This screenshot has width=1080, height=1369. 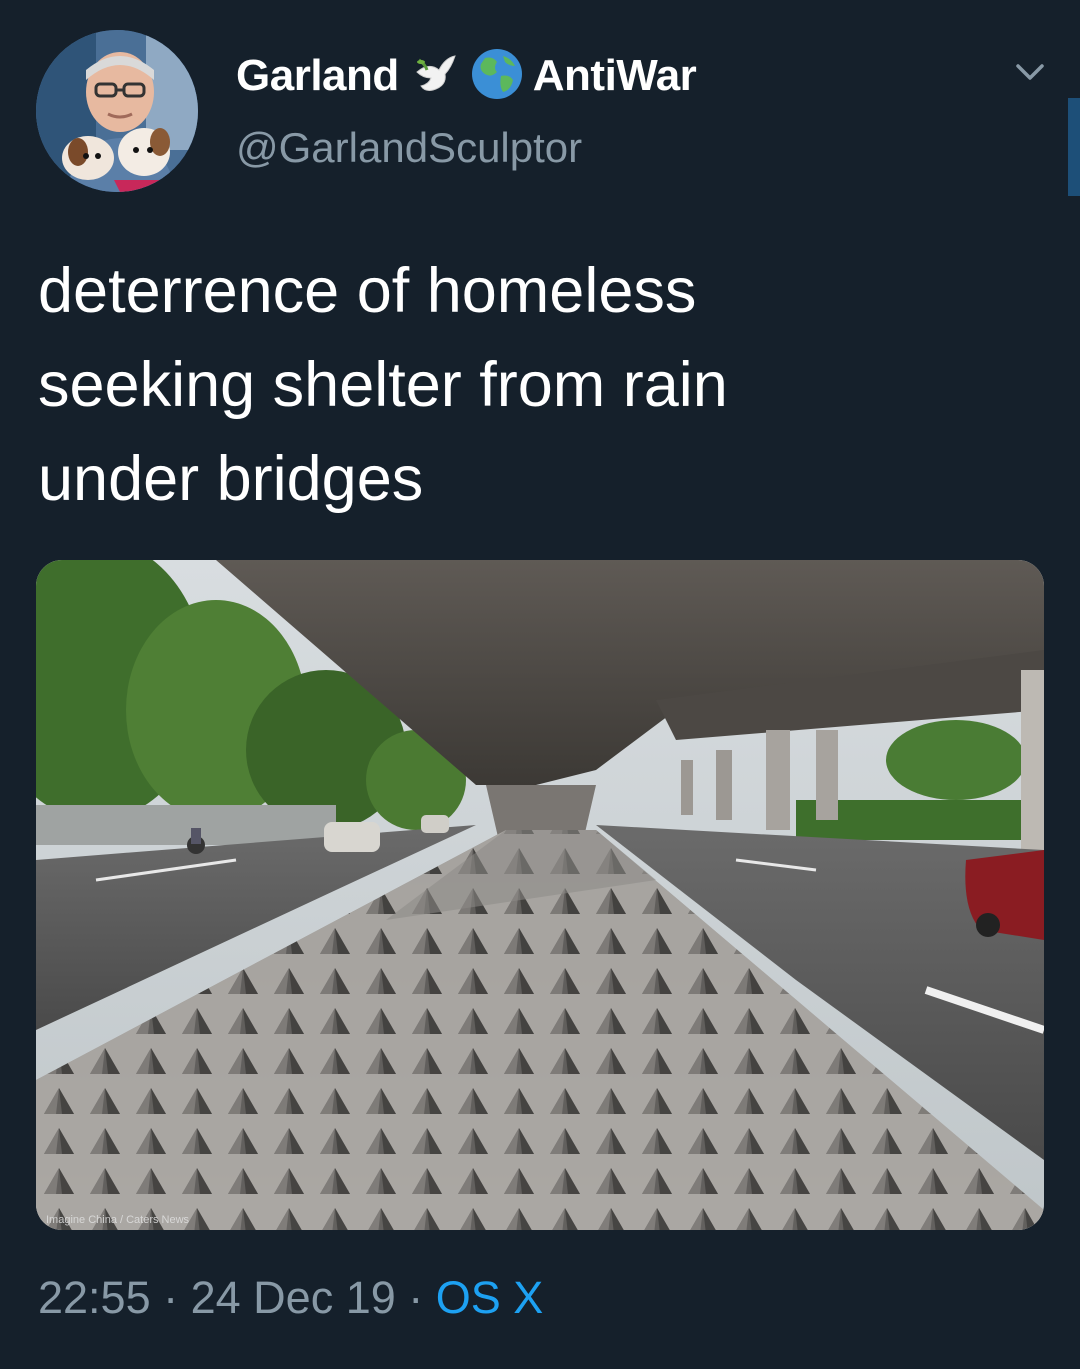 I want to click on avatar, so click(x=117, y=111).